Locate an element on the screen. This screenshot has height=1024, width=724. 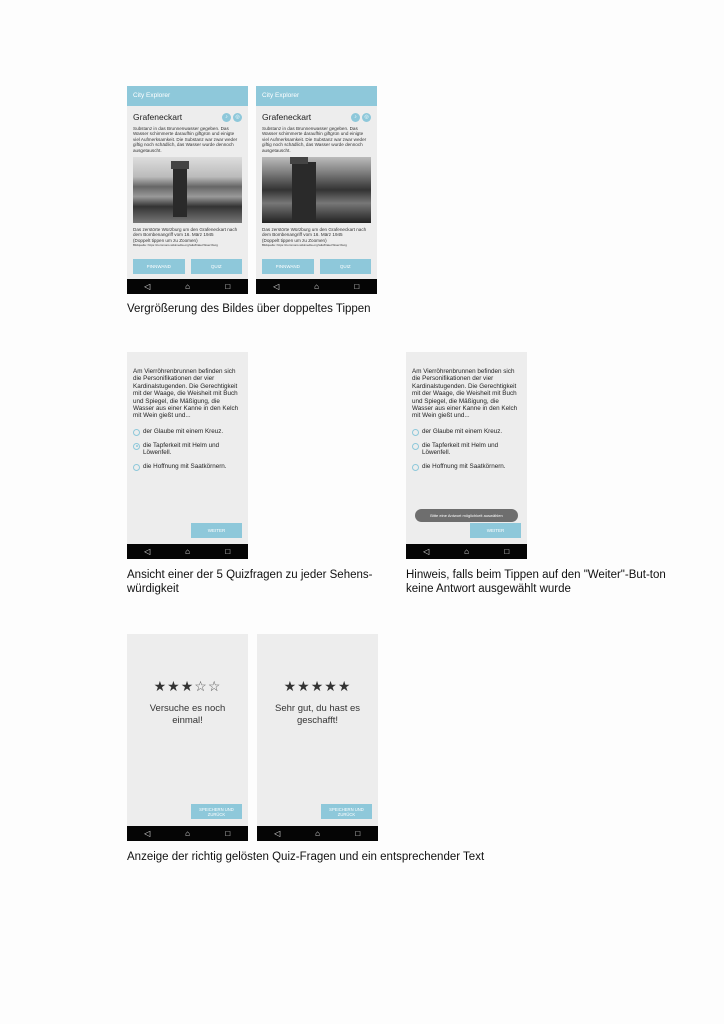
star-rating: ★★★★★ is located at coordinates (317, 686).